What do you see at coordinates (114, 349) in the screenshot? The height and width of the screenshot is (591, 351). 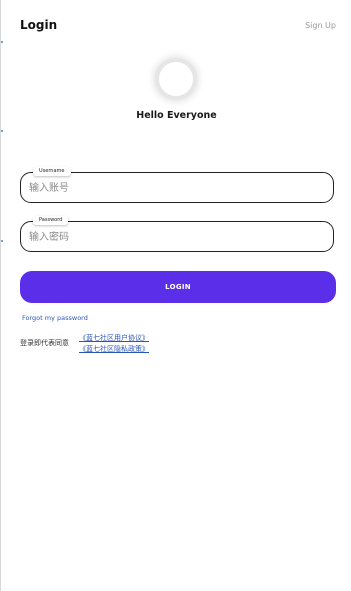 I see `privacy-policy-link: 《蓝七社区隐私政策》` at bounding box center [114, 349].